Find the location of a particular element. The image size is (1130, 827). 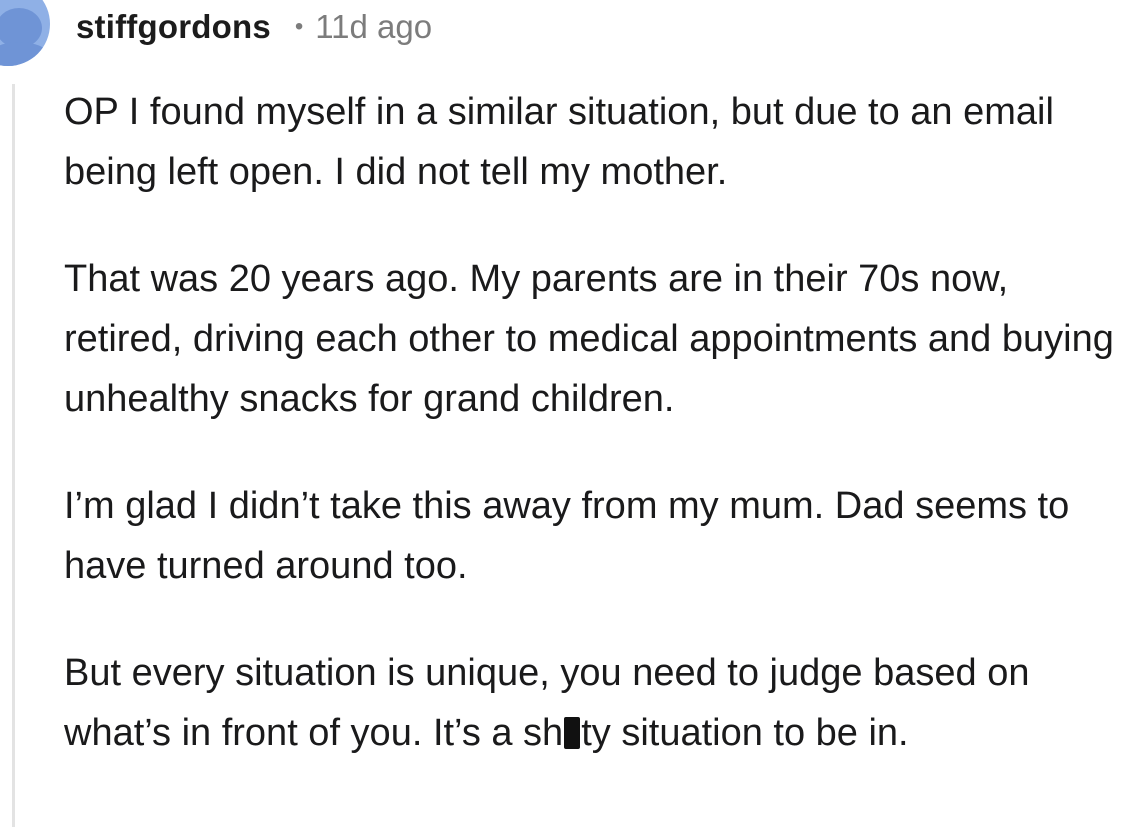

thread-collapse-line is located at coordinates (13, 455).